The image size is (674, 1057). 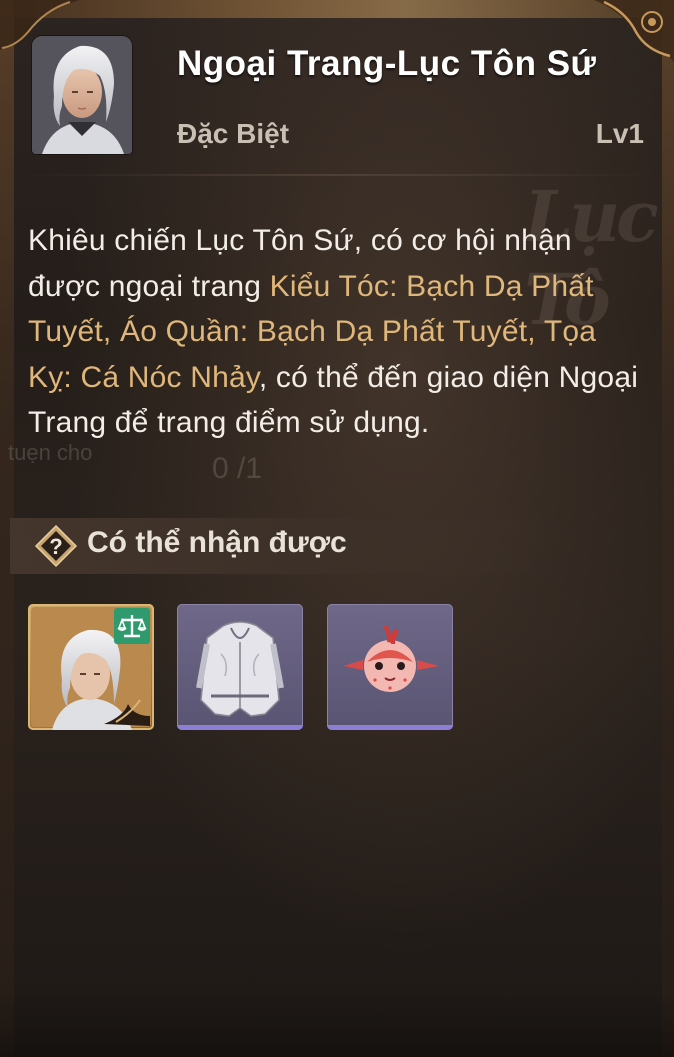 I want to click on frame-right-border, so click(x=668, y=528).